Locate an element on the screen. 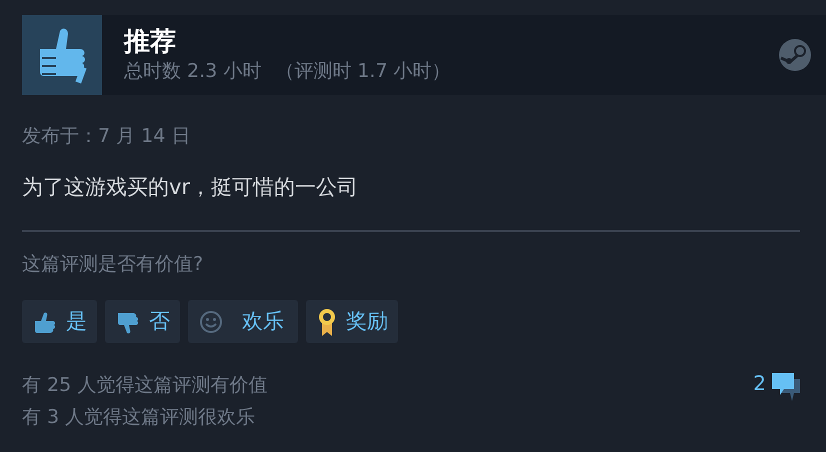 Image resolution: width=826 pixels, height=452 pixels. playtime-at-review-text: （评测时 1.7 小时） is located at coordinates (363, 71).